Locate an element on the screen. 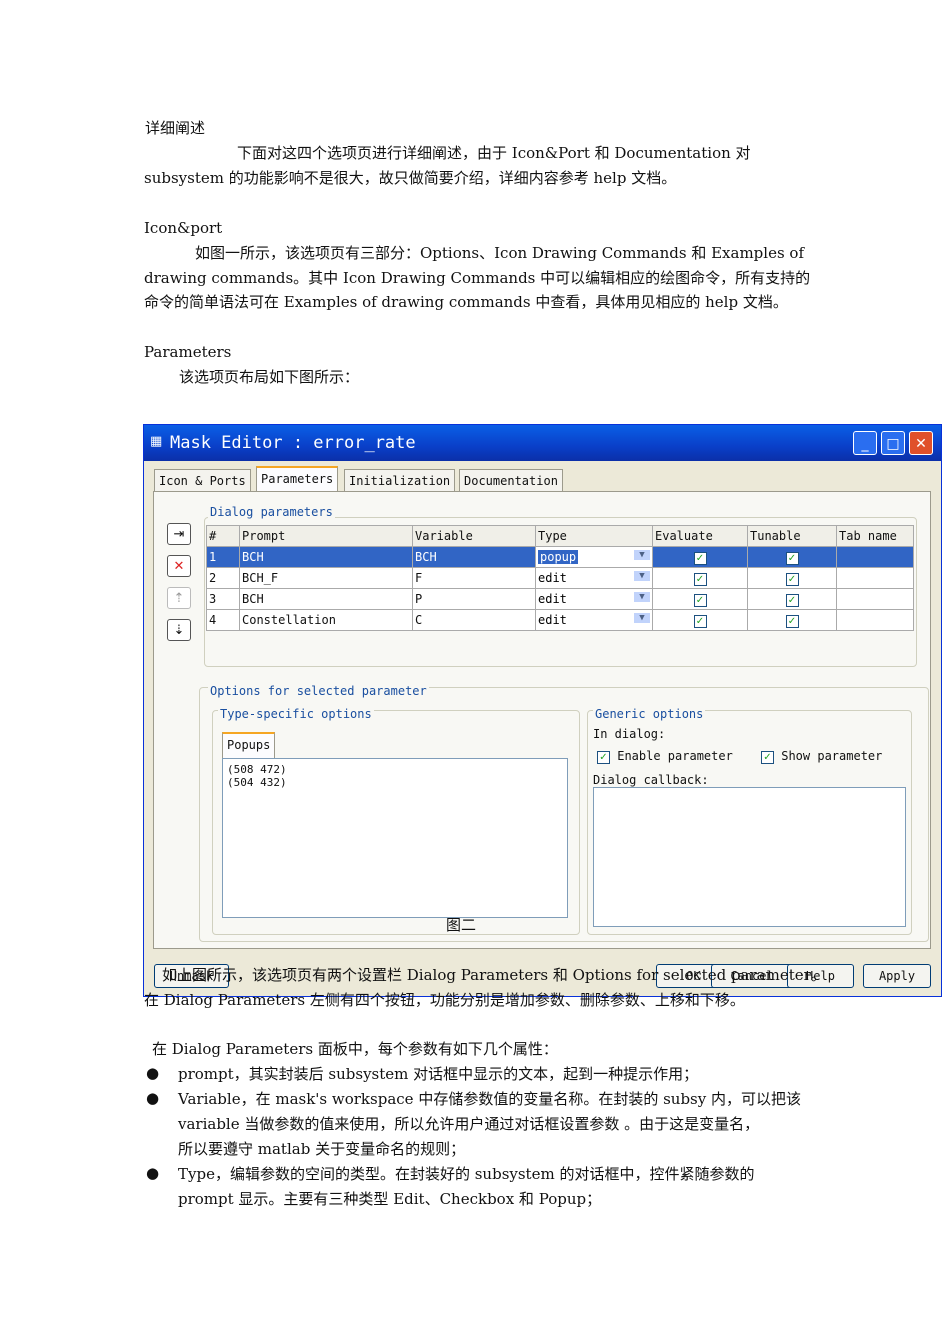  table-row: 1 BCH BCH popup ▼ ✓ ✓ is located at coordinates (560, 557).